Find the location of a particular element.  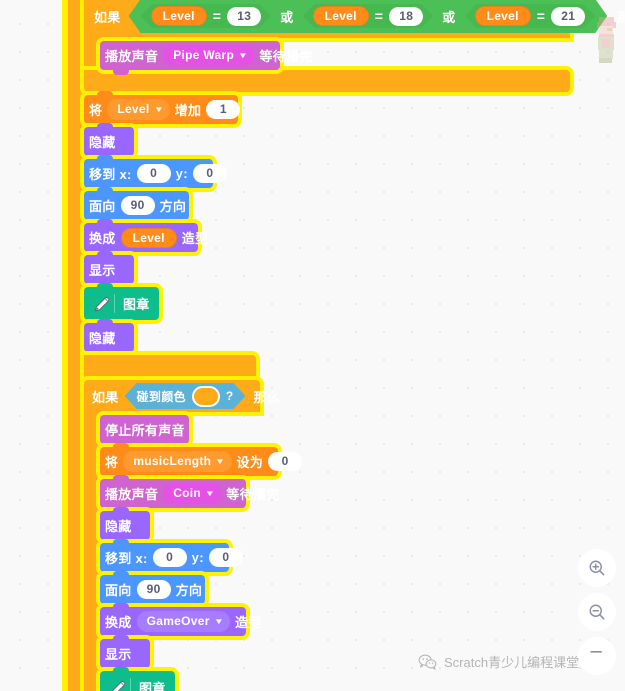

variable-dropdown-musiclength: musicLength ▼ is located at coordinates (177, 461).